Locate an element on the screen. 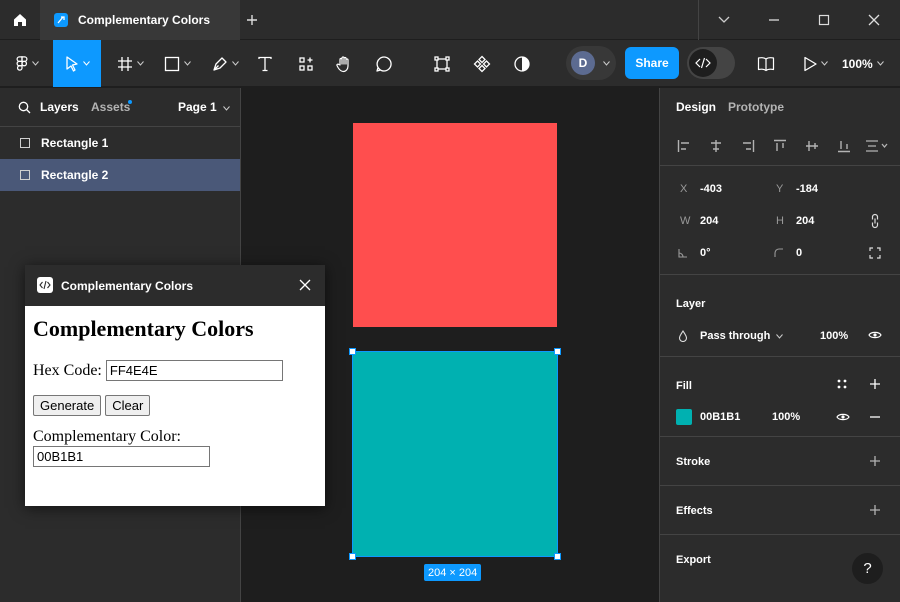  result-field is located at coordinates (121, 456).